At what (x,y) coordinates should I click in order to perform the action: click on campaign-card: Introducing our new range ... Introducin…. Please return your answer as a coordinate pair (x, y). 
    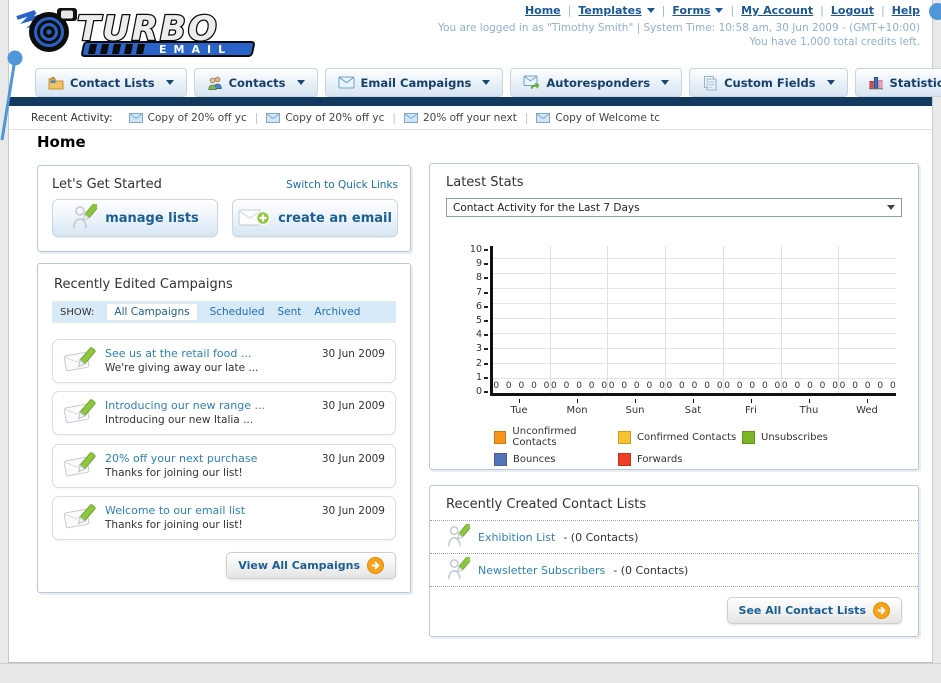
    Looking at the image, I should click on (224, 413).